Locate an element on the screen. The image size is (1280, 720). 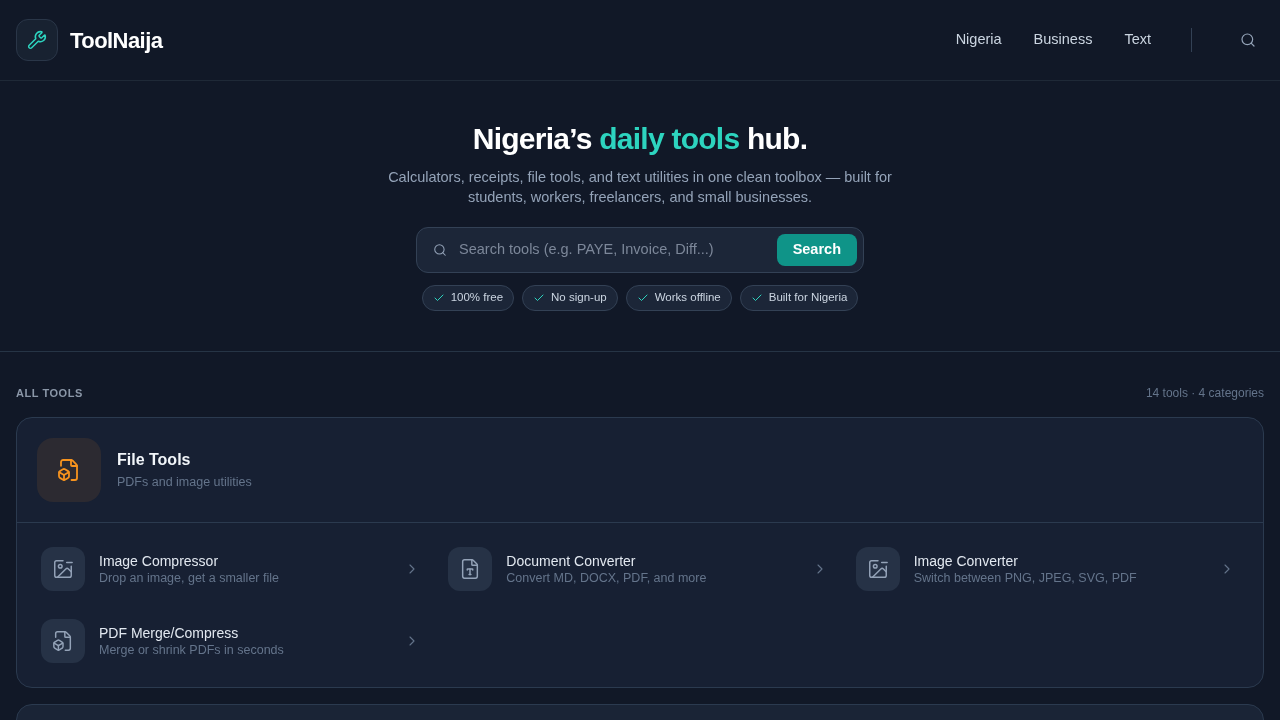
tool-description: Drop an image, get a smaller file is located at coordinates (189, 578).